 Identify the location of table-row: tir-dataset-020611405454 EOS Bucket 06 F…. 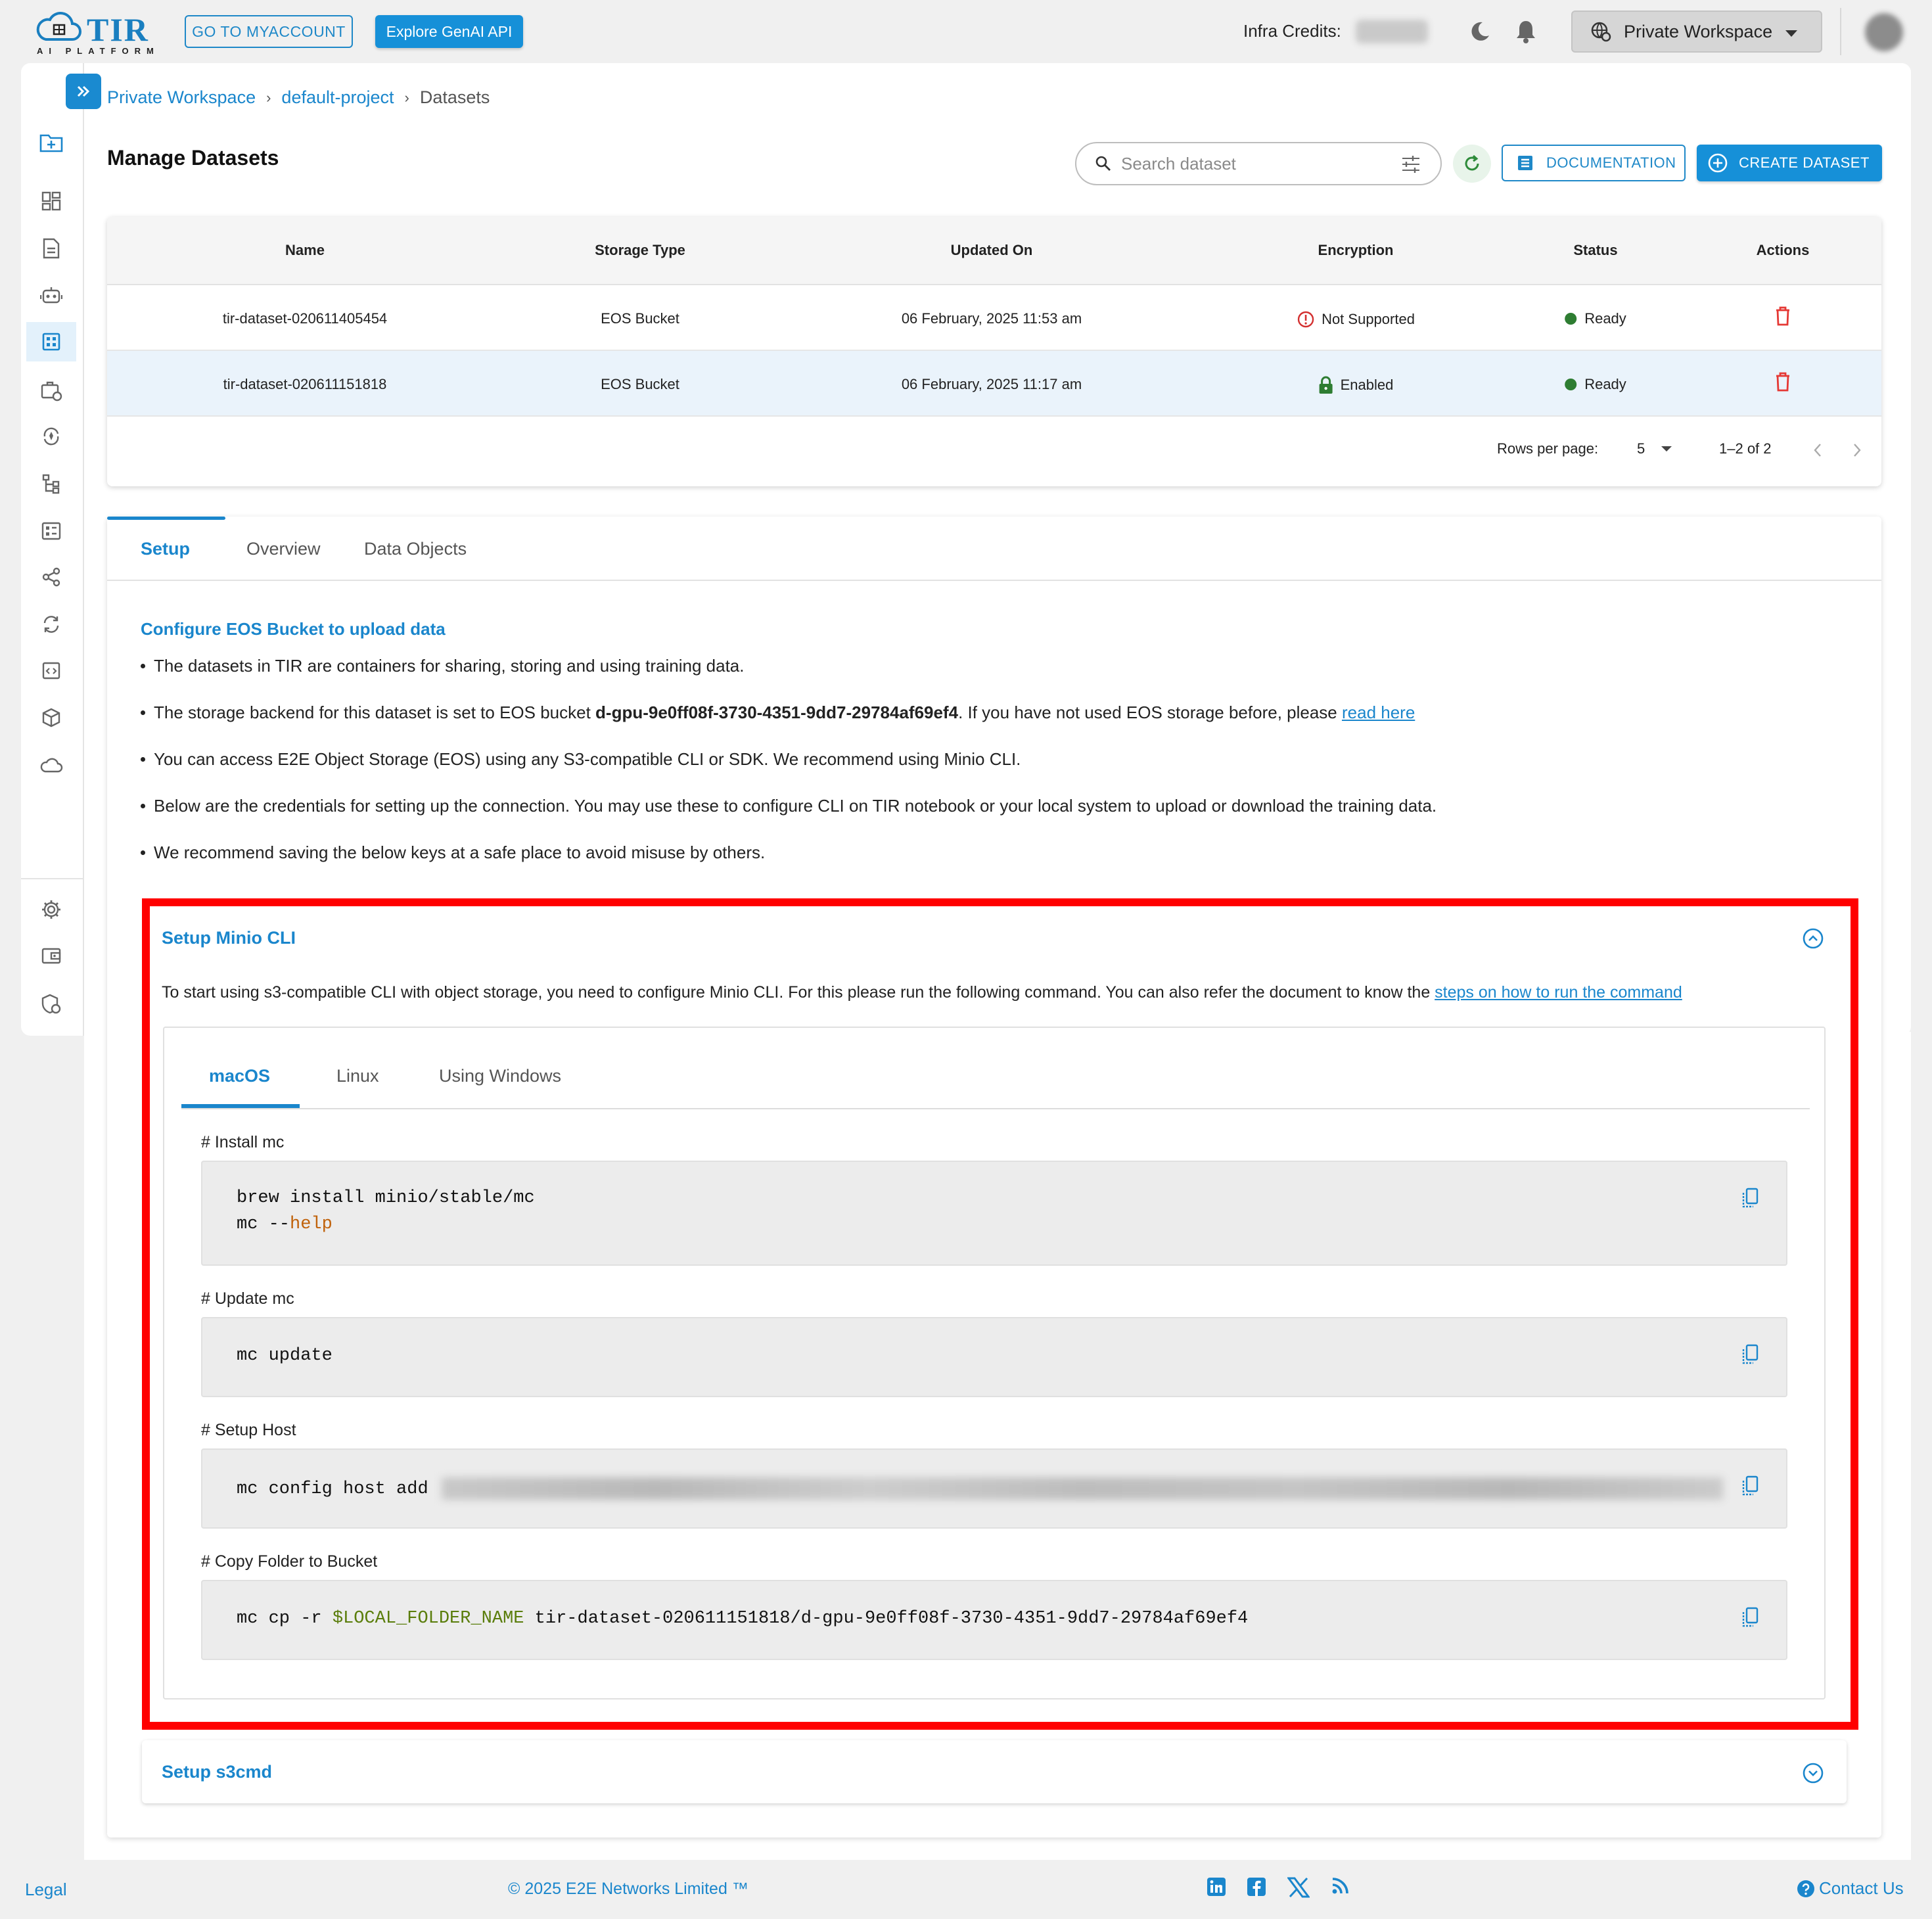
(994, 318).